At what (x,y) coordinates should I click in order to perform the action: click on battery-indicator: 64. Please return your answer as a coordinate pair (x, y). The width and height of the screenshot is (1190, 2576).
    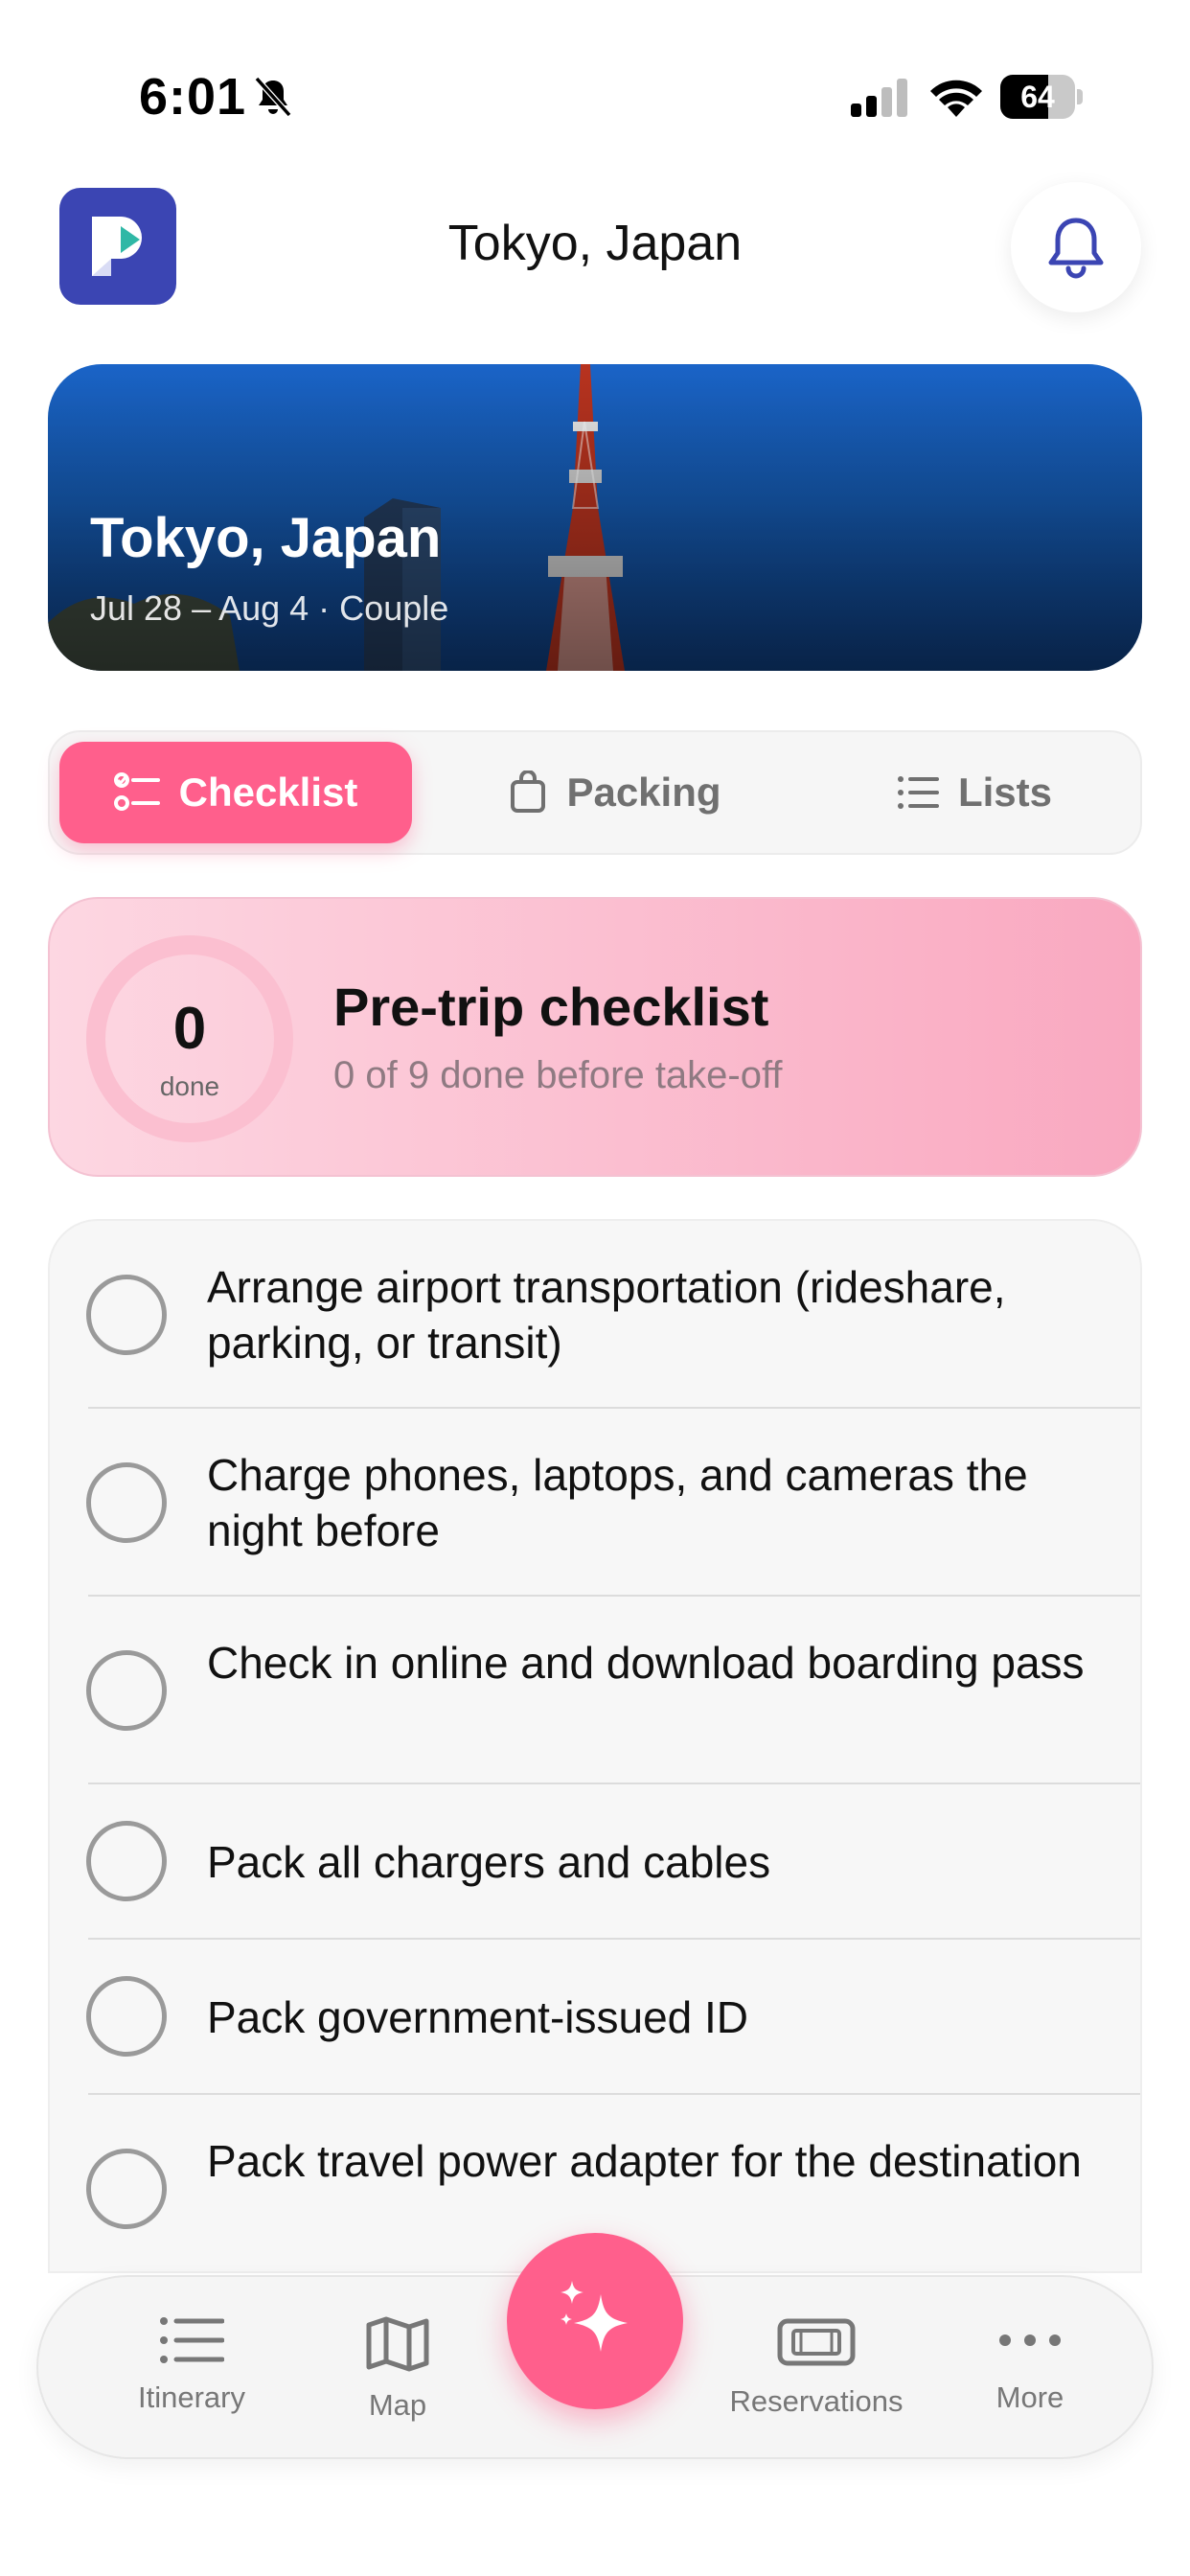
    Looking at the image, I should click on (1041, 97).